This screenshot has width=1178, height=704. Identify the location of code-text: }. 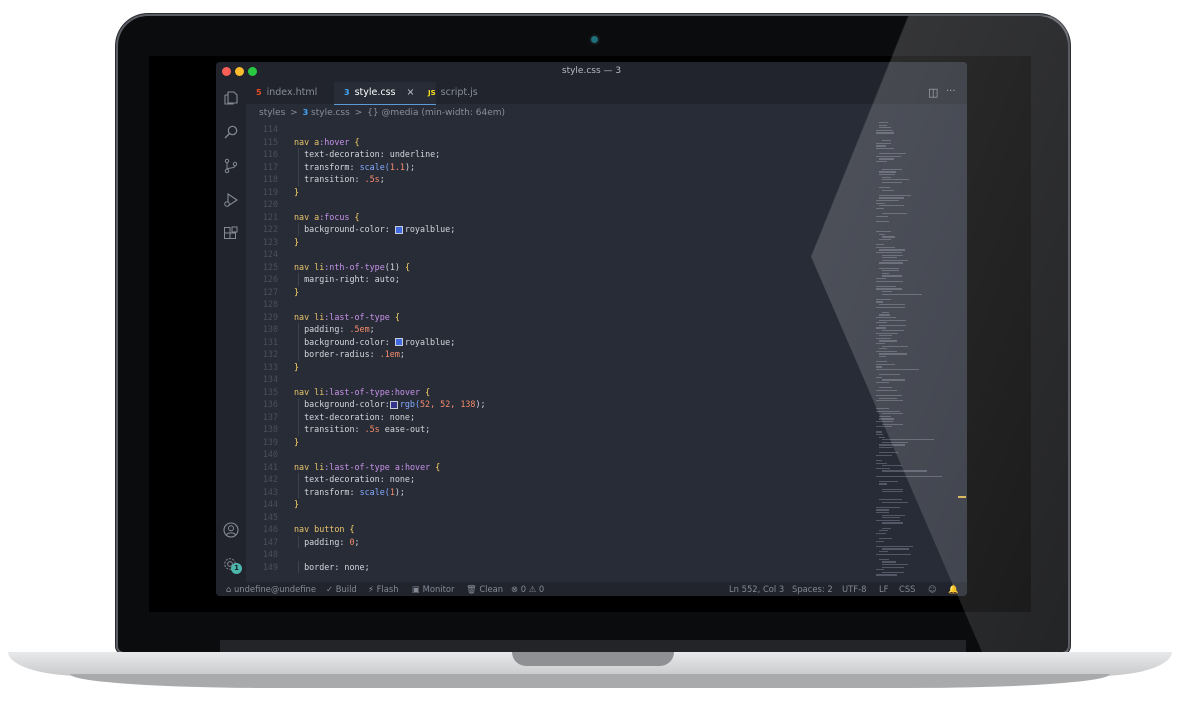
(296, 504).